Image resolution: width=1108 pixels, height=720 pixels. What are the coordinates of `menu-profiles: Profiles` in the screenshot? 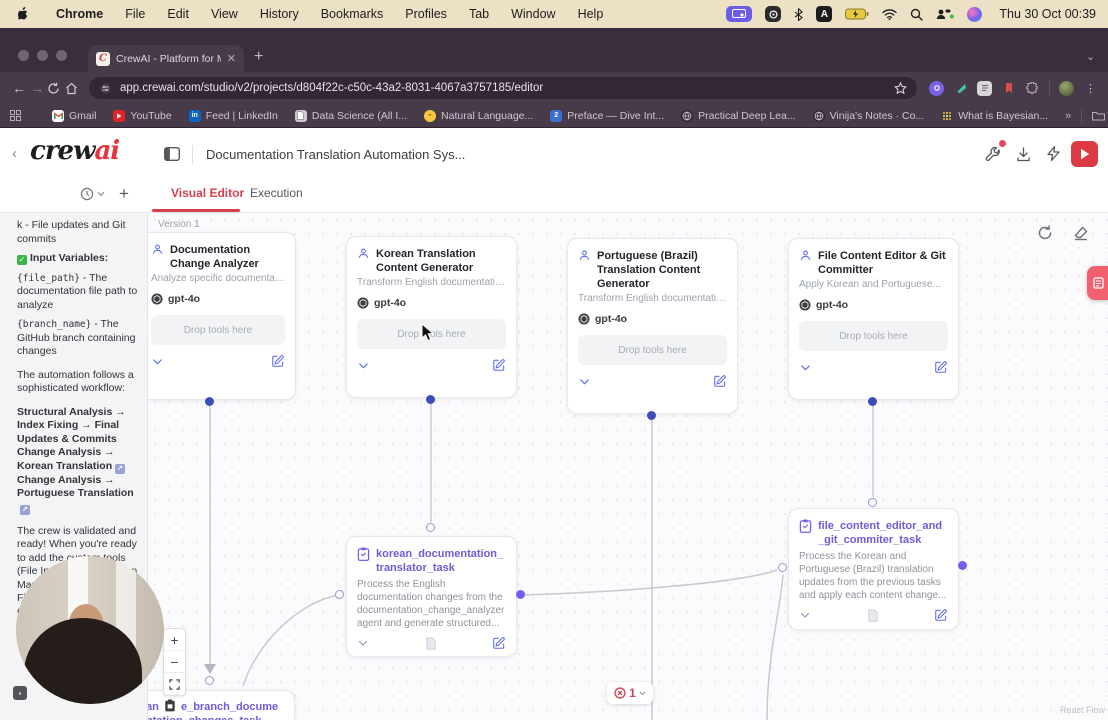 It's located at (426, 14).